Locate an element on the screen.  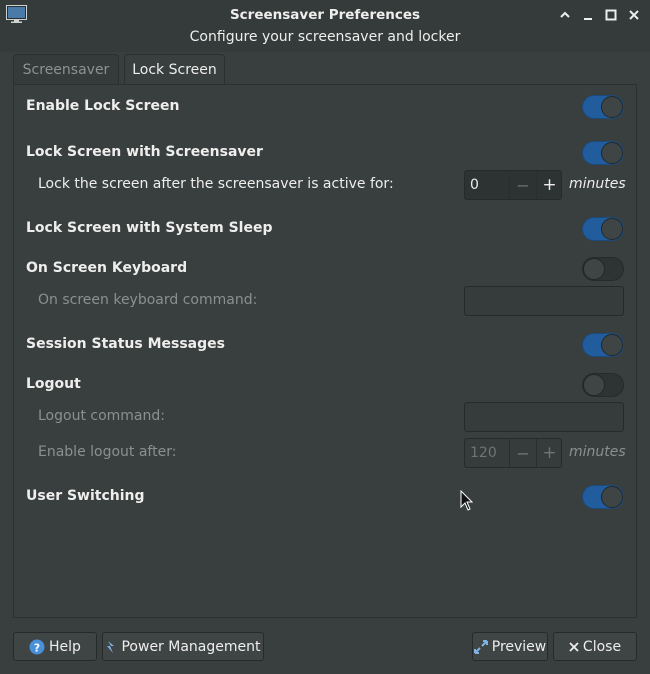
logout-after-spinbutton: 120 − + is located at coordinates (513, 453).